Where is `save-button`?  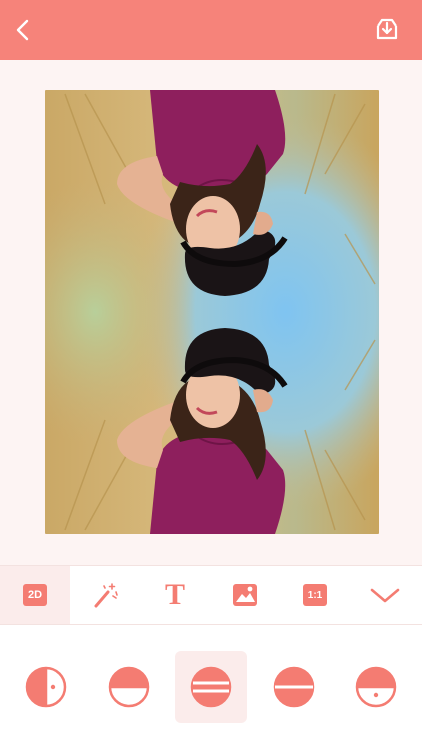
save-button is located at coordinates (387, 29).